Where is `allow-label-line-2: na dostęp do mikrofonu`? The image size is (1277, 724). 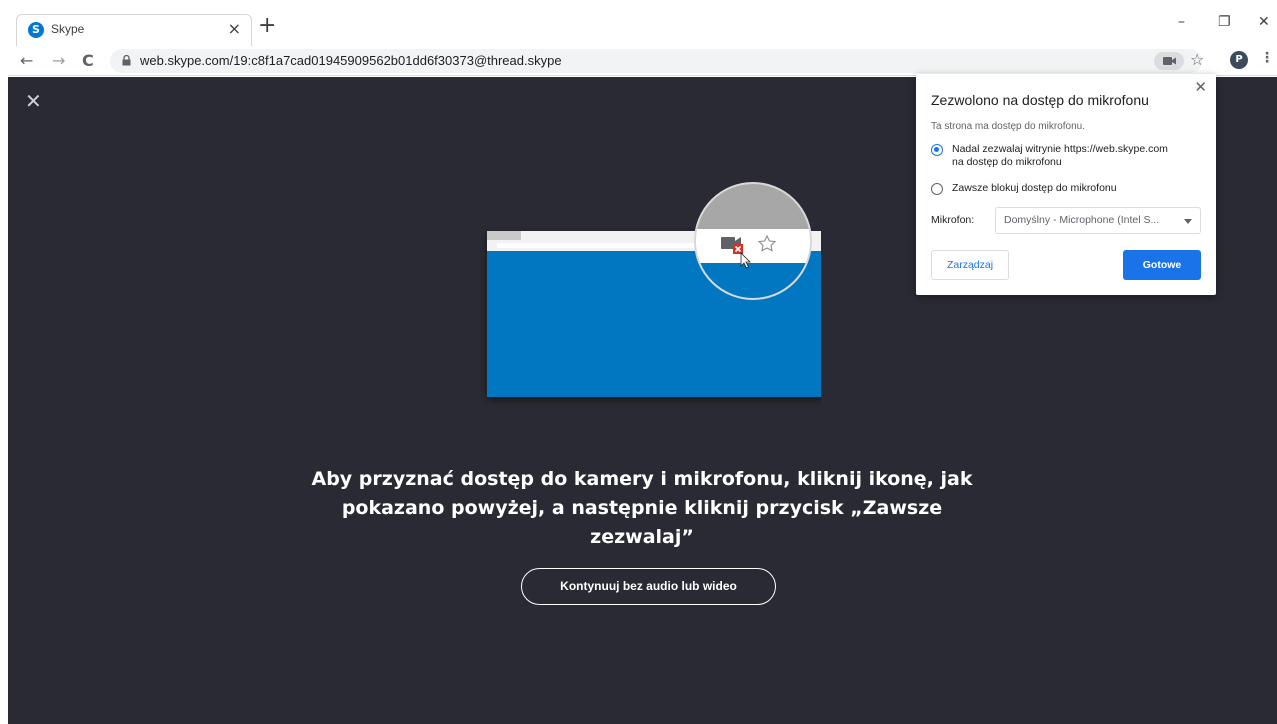 allow-label-line-2: na dostęp do mikrofonu is located at coordinates (1007, 162).